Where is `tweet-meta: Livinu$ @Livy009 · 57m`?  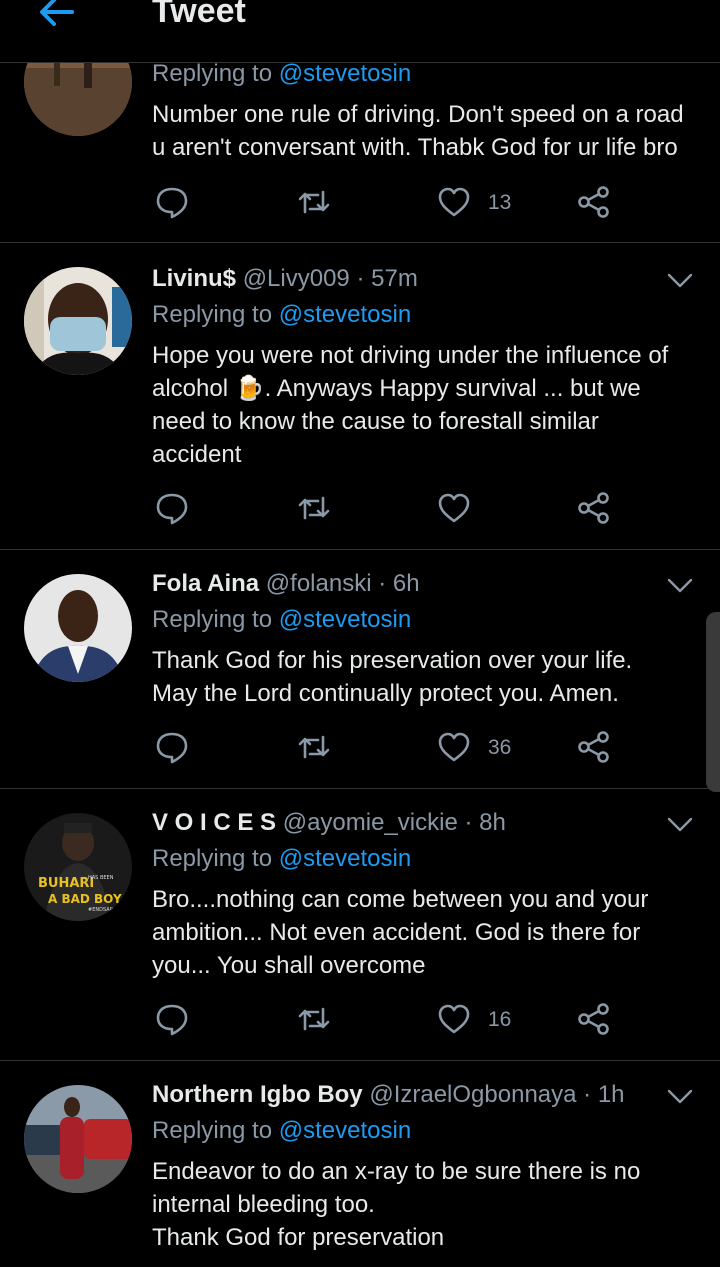
tweet-meta: Livinu$ @Livy009 · 57m is located at coordinates (285, 279).